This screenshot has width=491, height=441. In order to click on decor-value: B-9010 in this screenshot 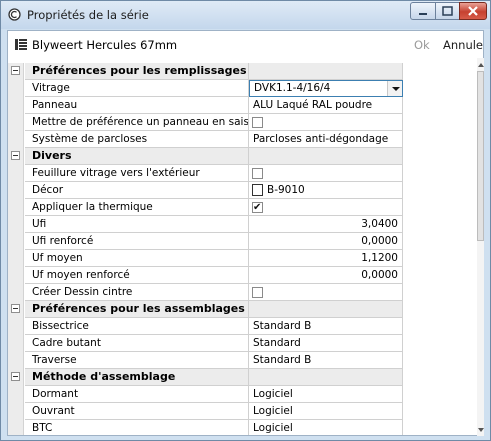, I will do `click(286, 190)`.